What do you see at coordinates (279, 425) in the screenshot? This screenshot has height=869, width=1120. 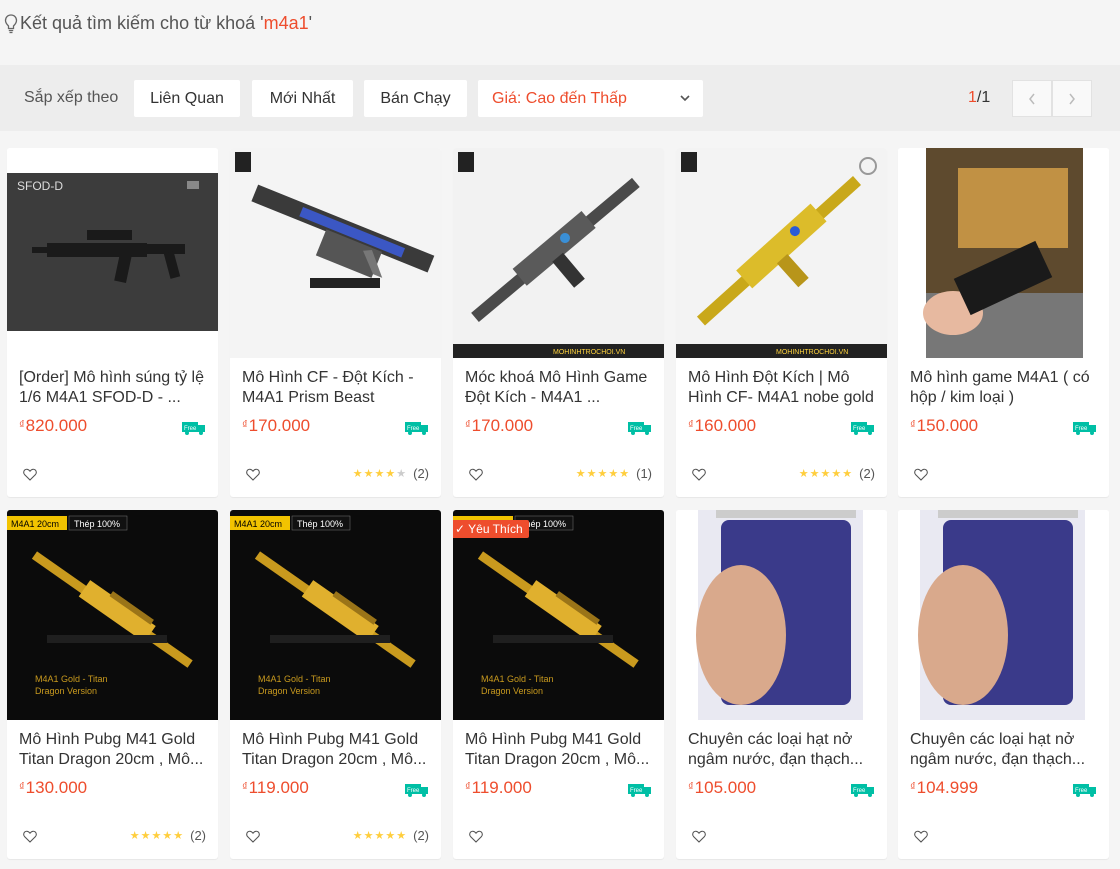 I see `price-value: 170.000` at bounding box center [279, 425].